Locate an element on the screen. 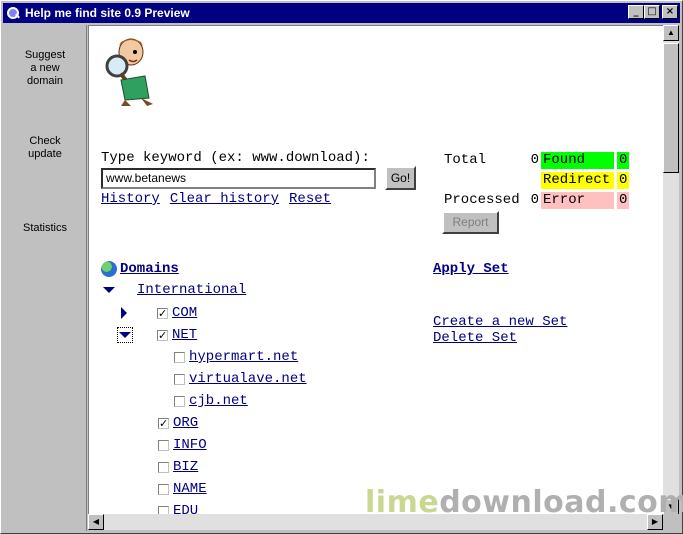  watermark-part-com: .com is located at coordinates (644, 502).